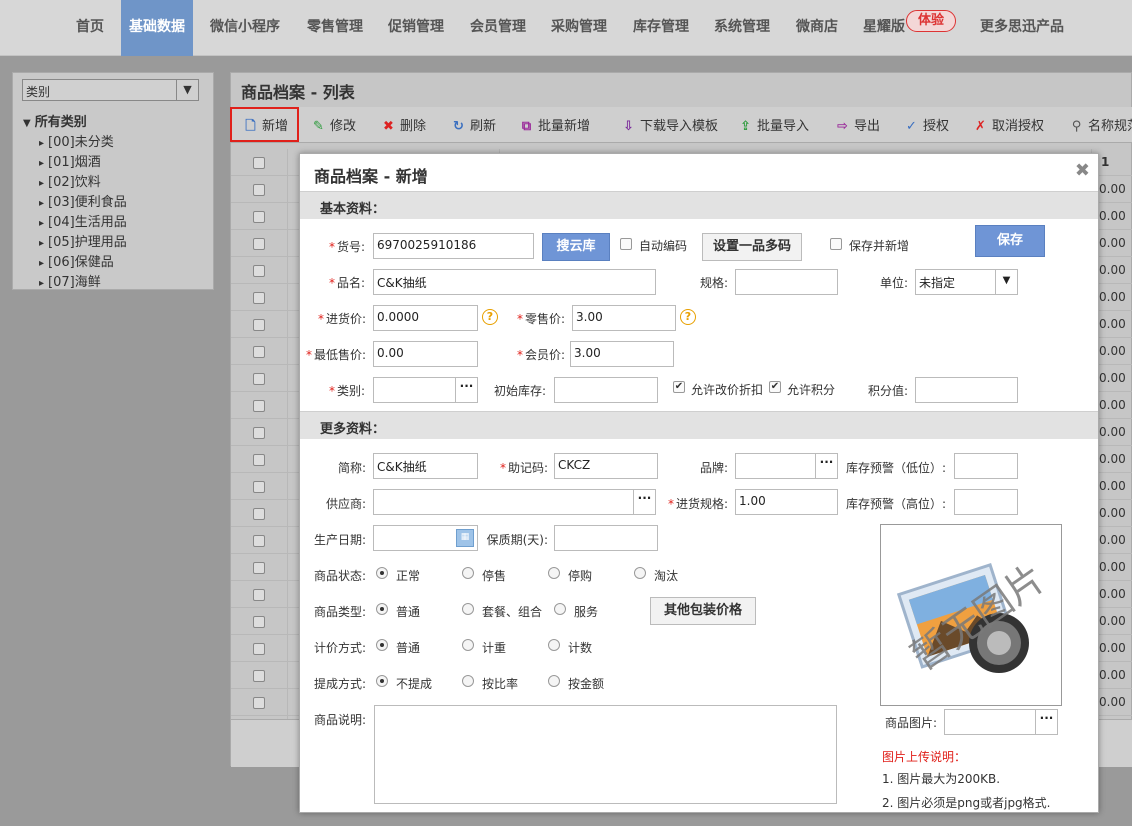 The width and height of the screenshot is (1132, 826). Describe the element at coordinates (514, 282) in the screenshot. I see `name-input: C&K抽纸` at that location.